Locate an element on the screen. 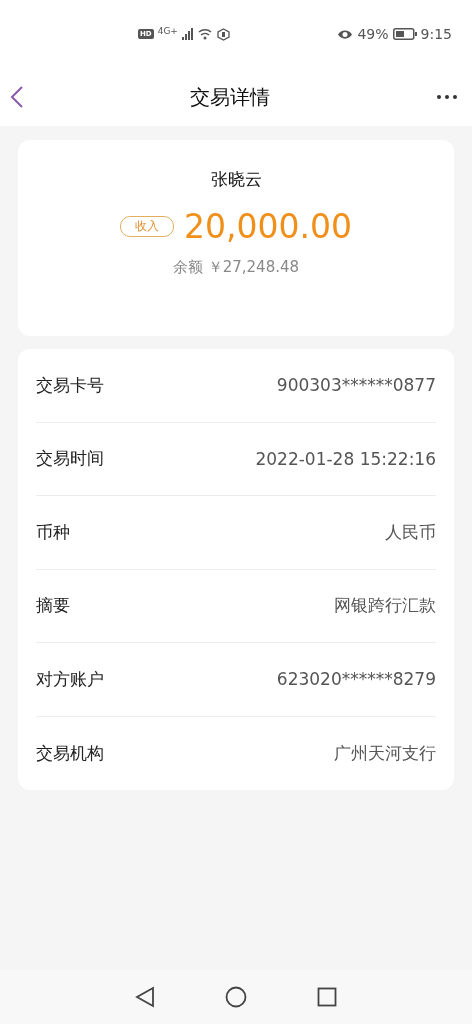  detail-label: 对方账户 is located at coordinates (70, 679).